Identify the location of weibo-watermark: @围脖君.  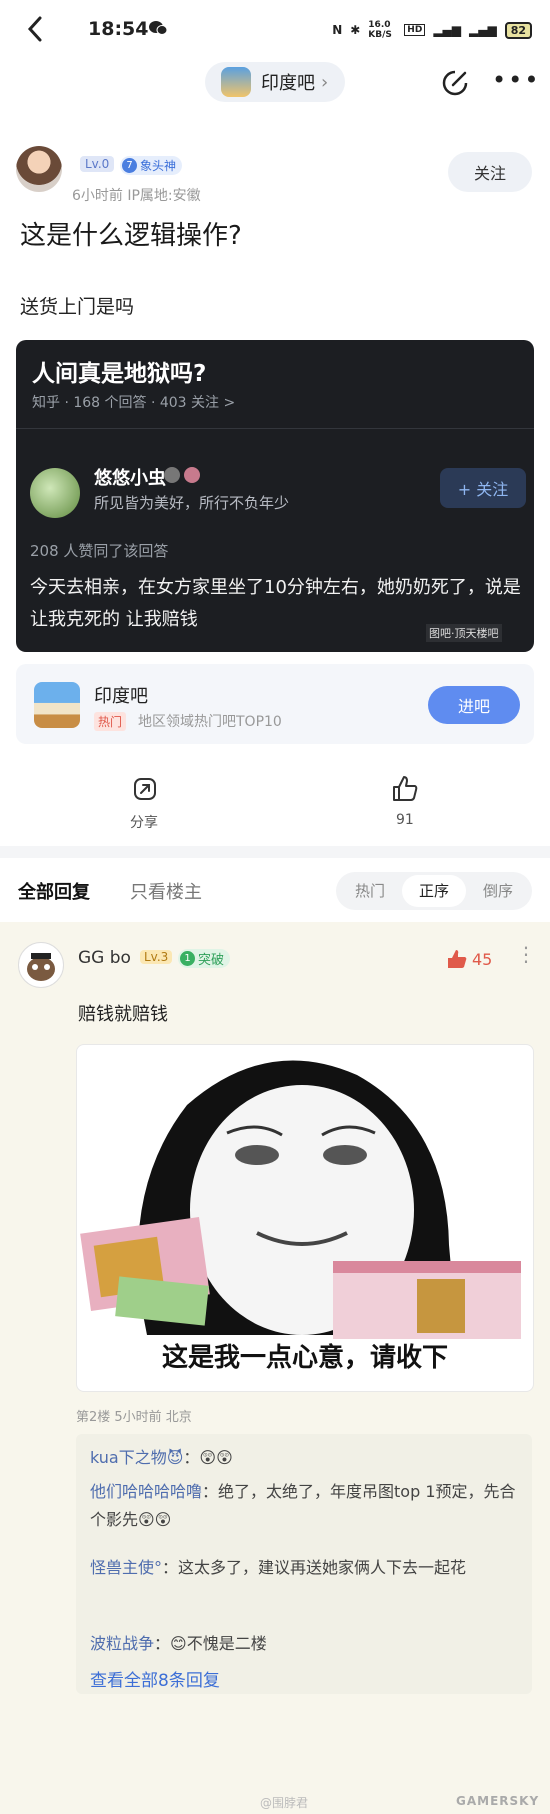
(284, 1803).